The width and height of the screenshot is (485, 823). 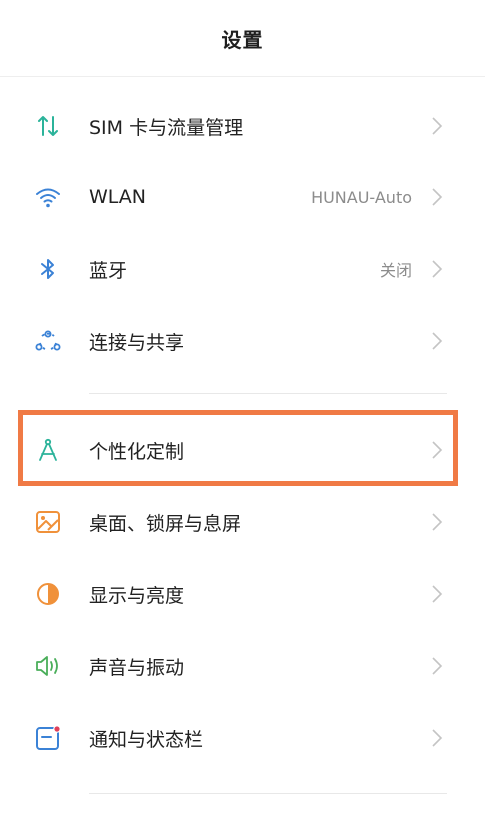 I want to click on settings-item-wlan: WLAN HUNAU-Auto, so click(x=242, y=197).